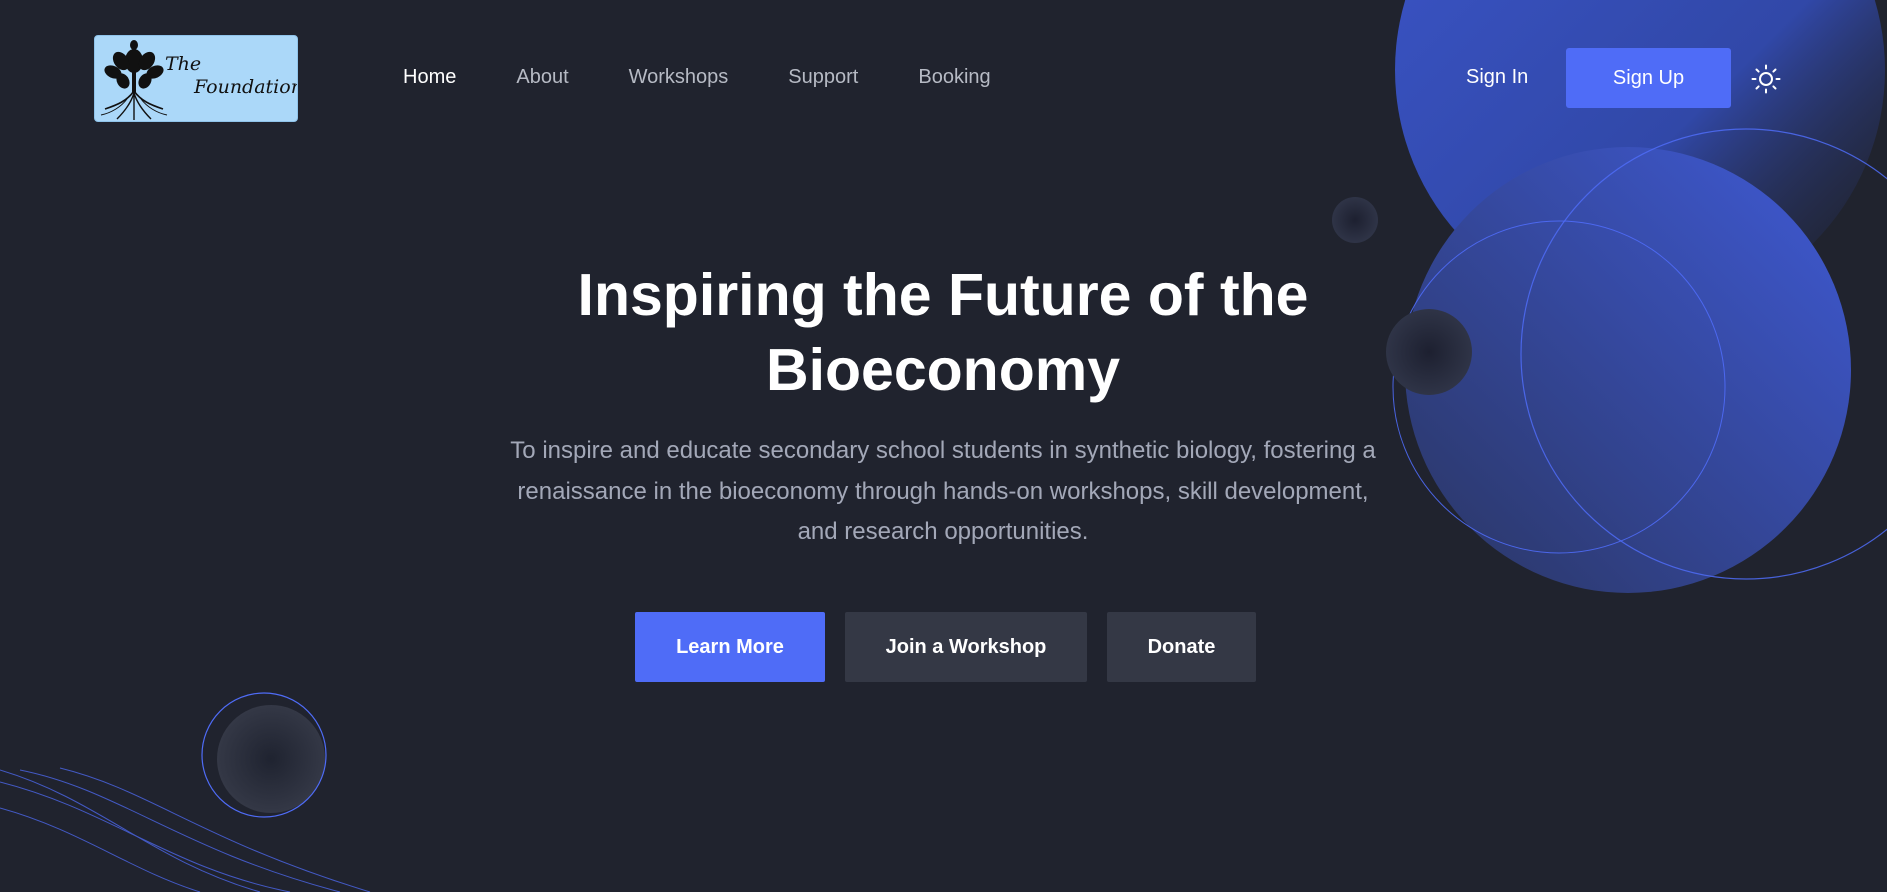 Image resolution: width=1887 pixels, height=892 pixels. I want to click on hero-title-line-1: Inspiring the Future of the, so click(943, 295).